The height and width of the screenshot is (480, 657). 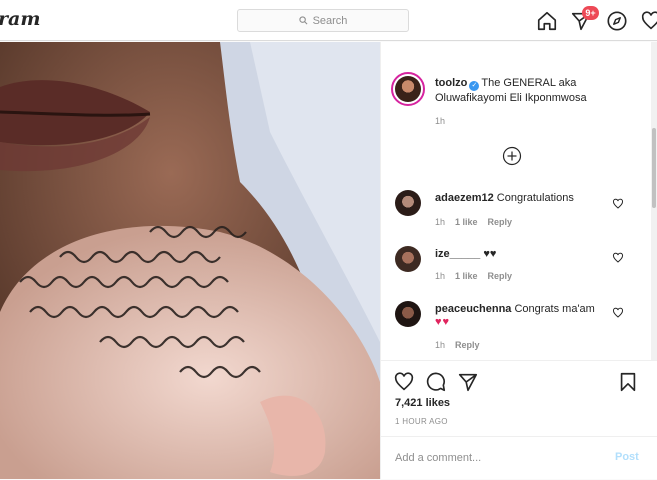 What do you see at coordinates (421, 421) in the screenshot?
I see `post-timestamp: 1 HOUR AGO` at bounding box center [421, 421].